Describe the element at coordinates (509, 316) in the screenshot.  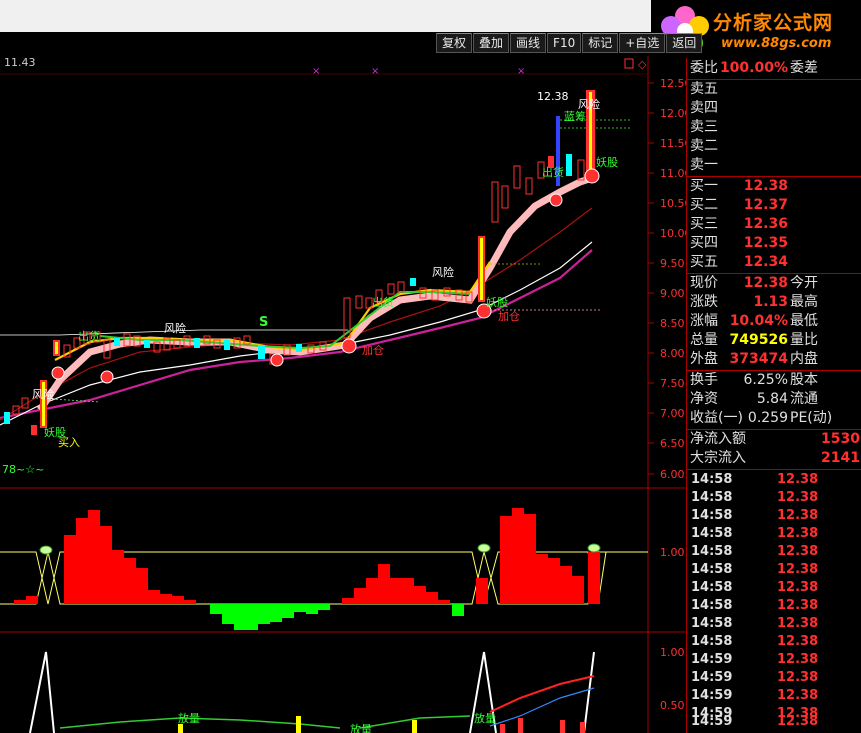
I see `jiacang-label-2: 加仓` at that location.